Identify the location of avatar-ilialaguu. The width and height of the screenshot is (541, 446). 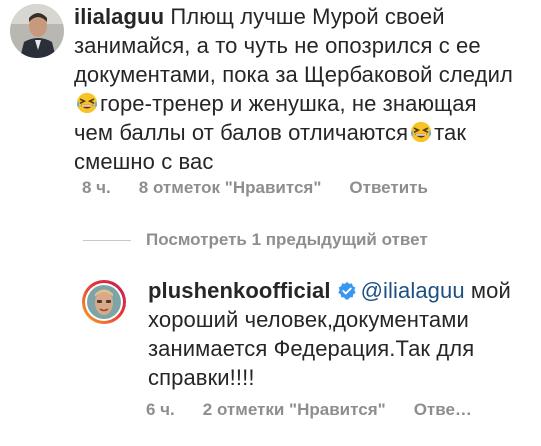
(37, 31).